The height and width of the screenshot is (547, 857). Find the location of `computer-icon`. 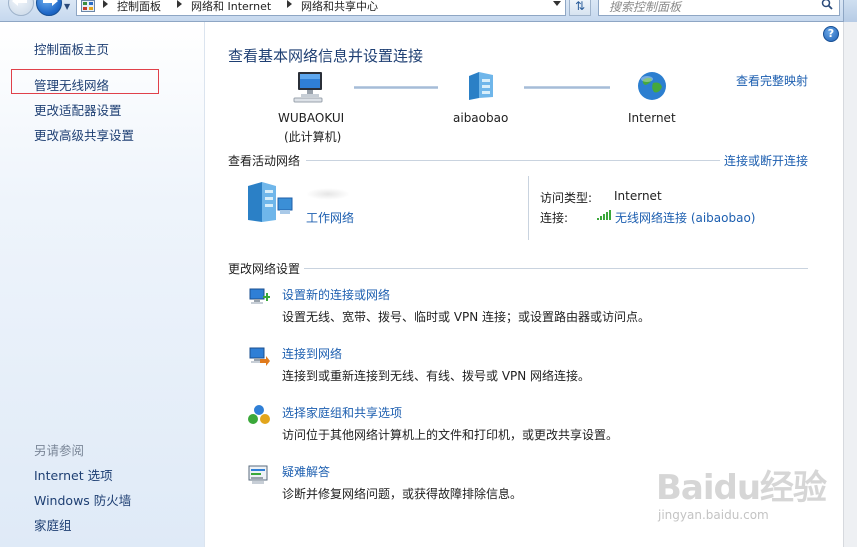

computer-icon is located at coordinates (308, 87).